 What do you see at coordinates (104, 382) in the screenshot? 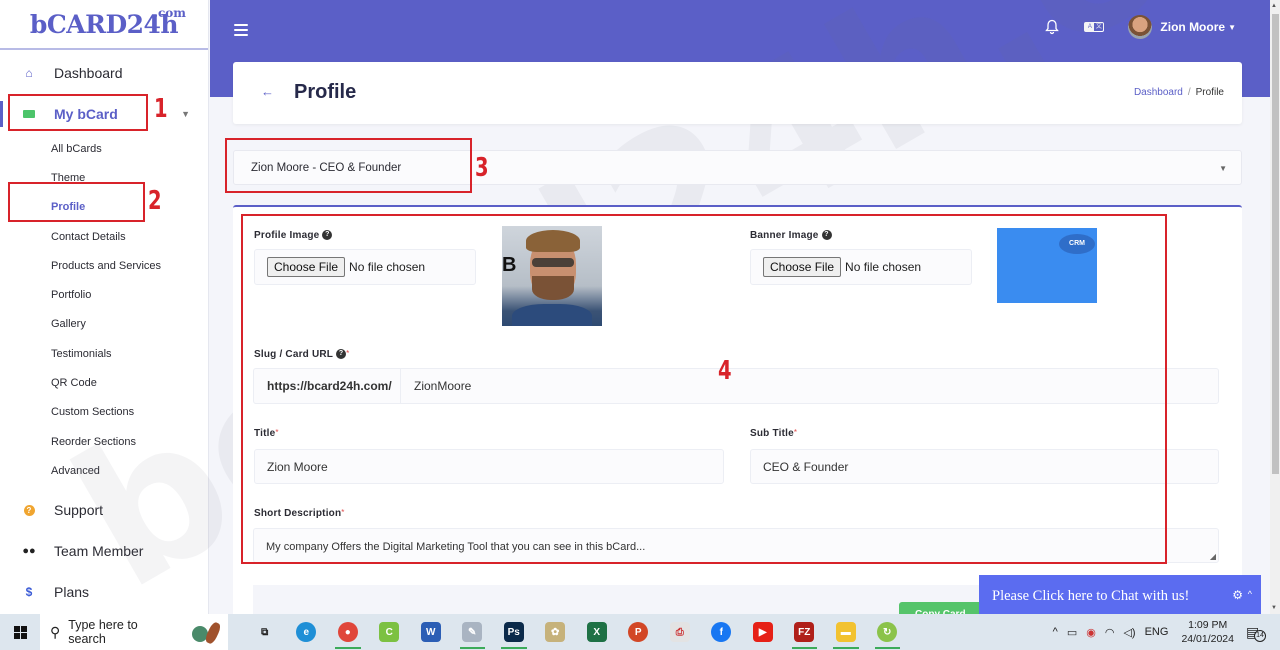
I see `sidebar-subitem-qr-code: QR Code` at bounding box center [104, 382].